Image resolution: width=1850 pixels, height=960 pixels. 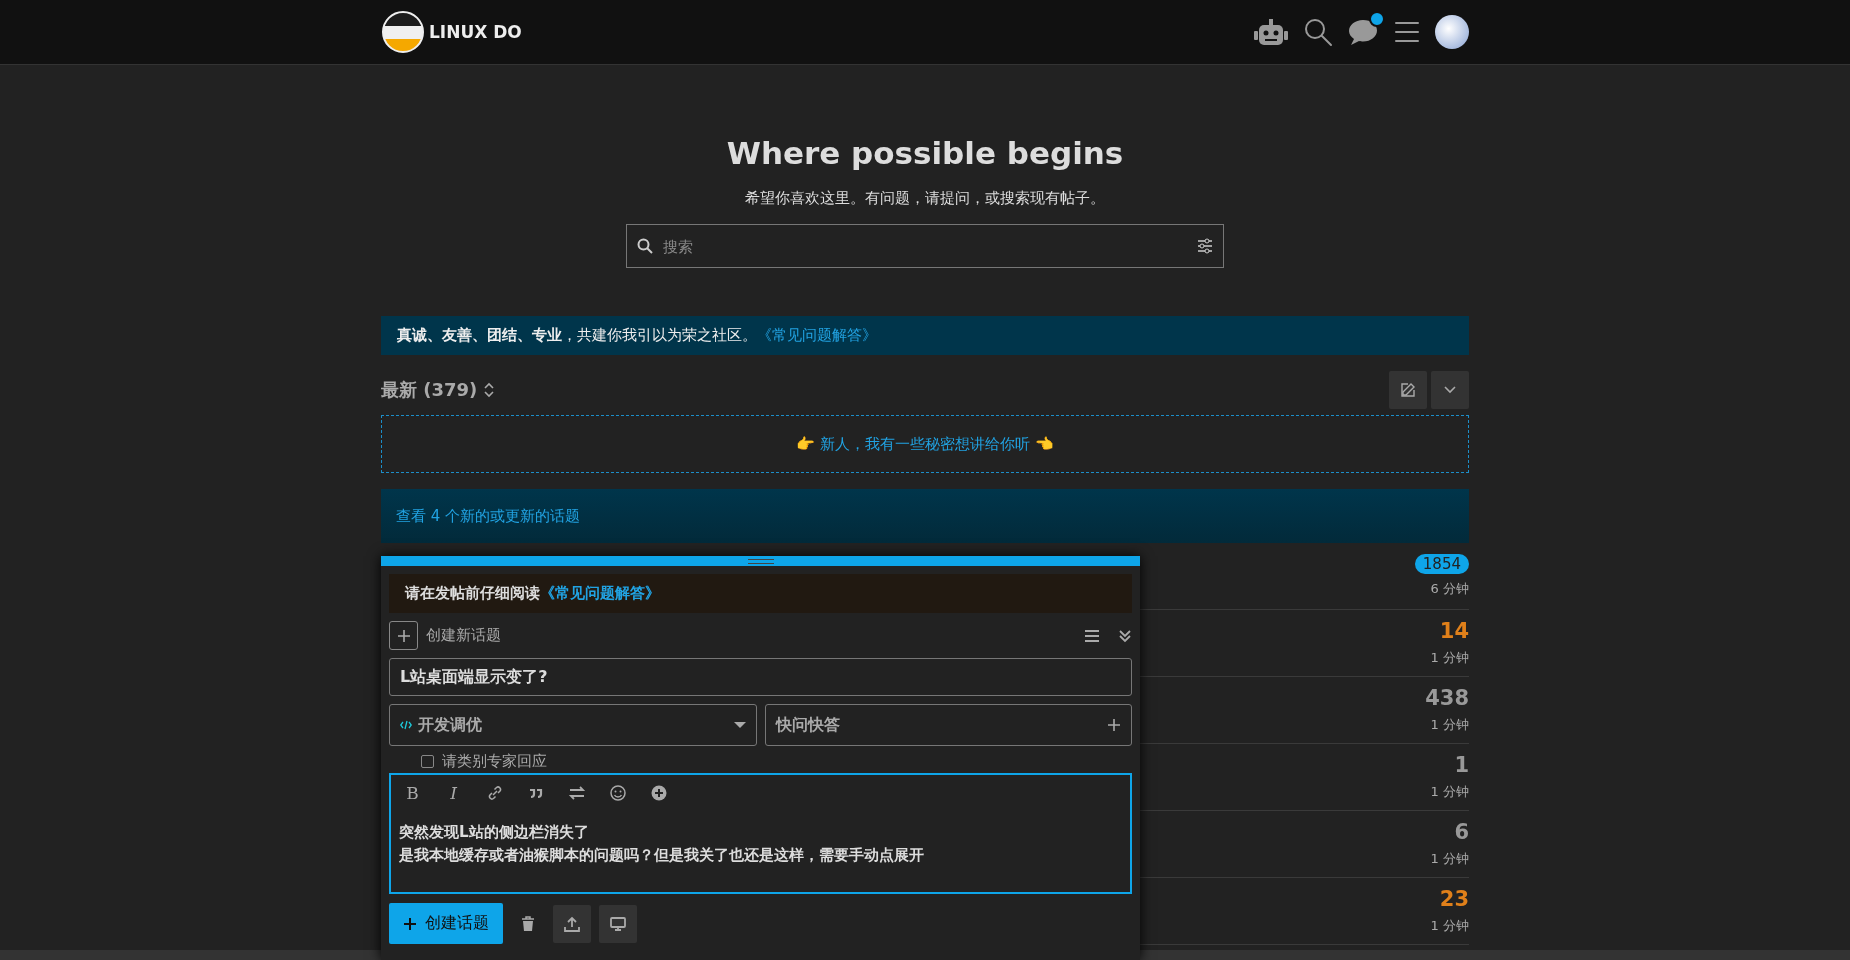 What do you see at coordinates (925, 198) in the screenshot?
I see `subtitle: 希望你喜欢这里。有问题，请提问，或搜索现有帖子。` at bounding box center [925, 198].